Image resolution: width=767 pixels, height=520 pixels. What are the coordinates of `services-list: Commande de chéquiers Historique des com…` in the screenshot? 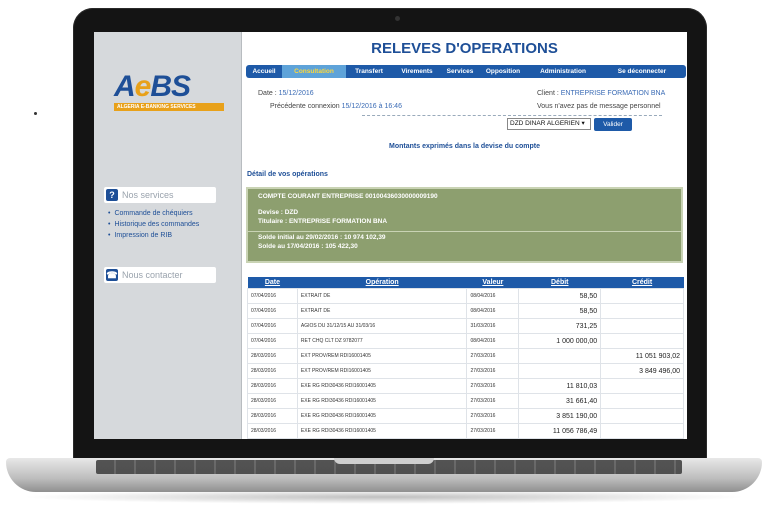 It's located at (153, 224).